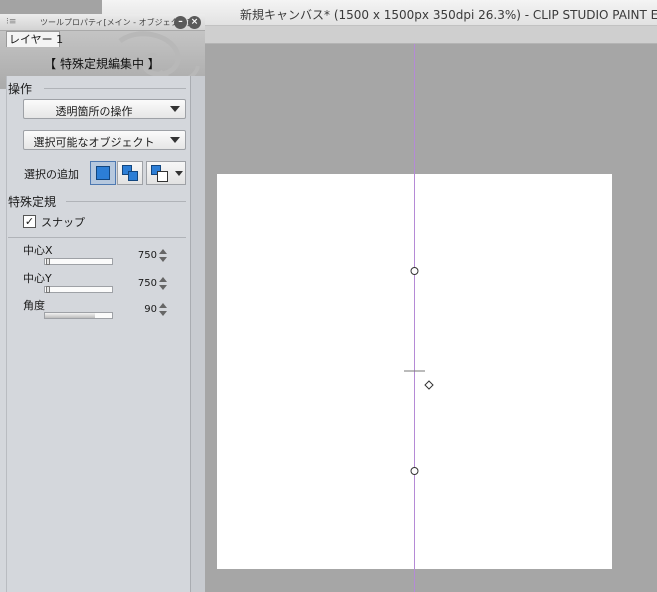  I want to click on transparent-operation-dropdown: 透明箇所の操作, so click(104, 109).